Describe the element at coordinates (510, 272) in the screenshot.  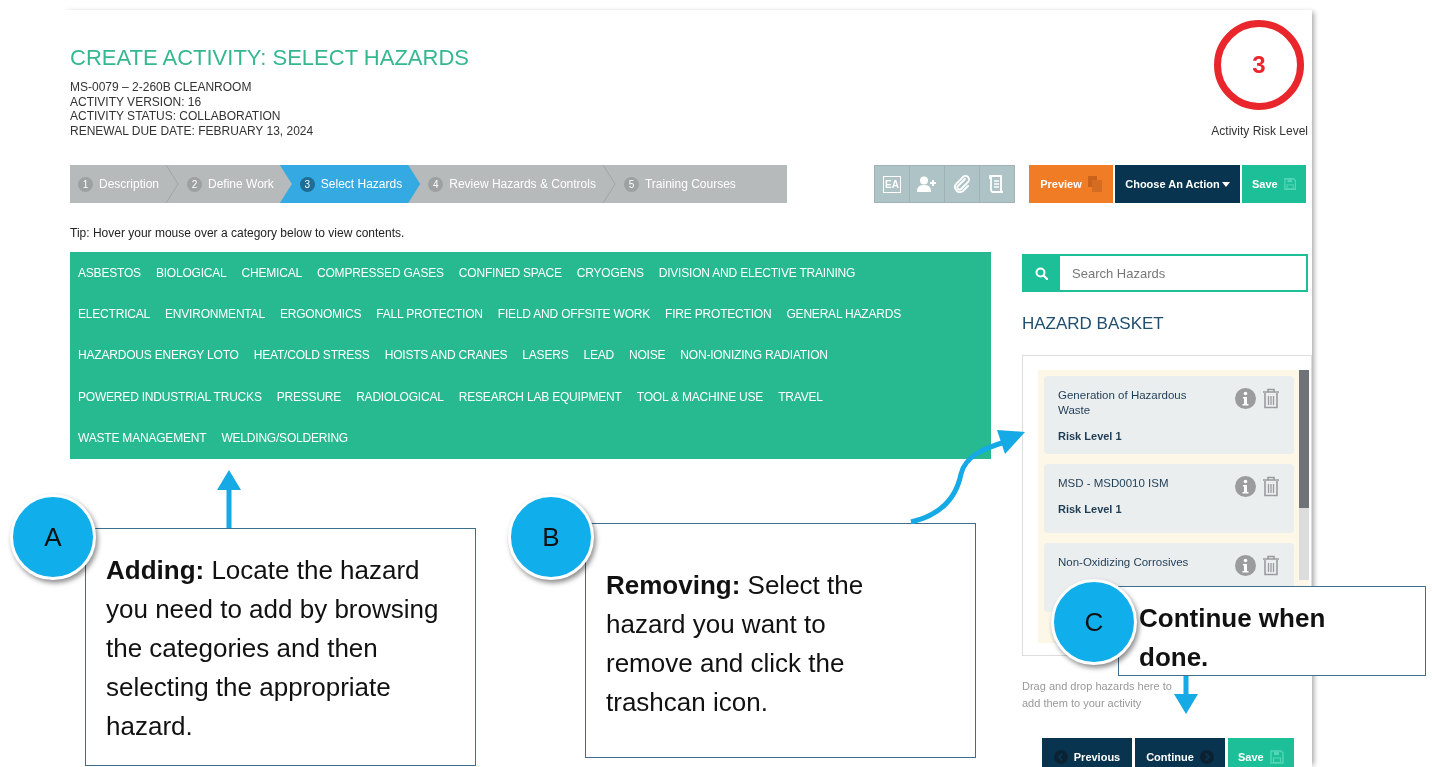
I see `category-link: CONFINED SPACE` at that location.